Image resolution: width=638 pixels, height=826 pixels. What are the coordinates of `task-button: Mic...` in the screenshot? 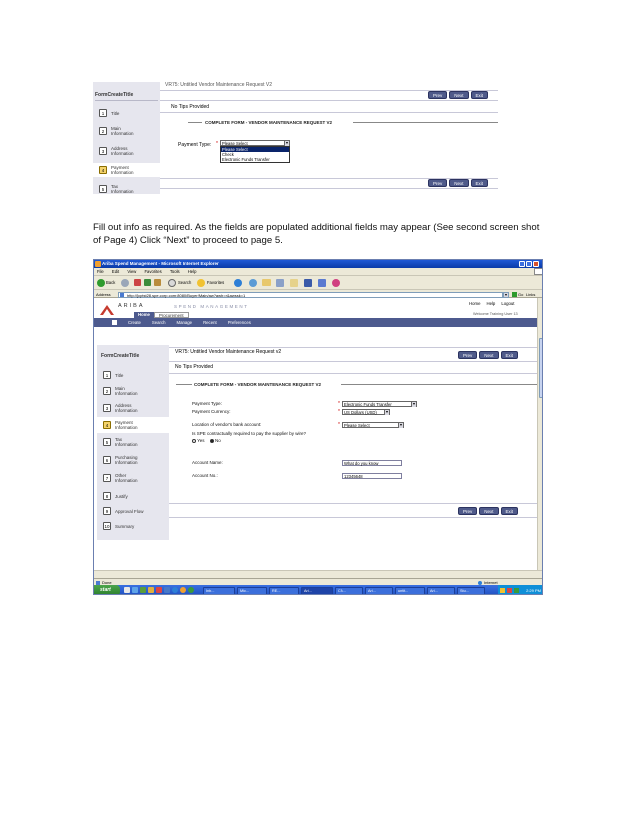 It's located at (252, 590).